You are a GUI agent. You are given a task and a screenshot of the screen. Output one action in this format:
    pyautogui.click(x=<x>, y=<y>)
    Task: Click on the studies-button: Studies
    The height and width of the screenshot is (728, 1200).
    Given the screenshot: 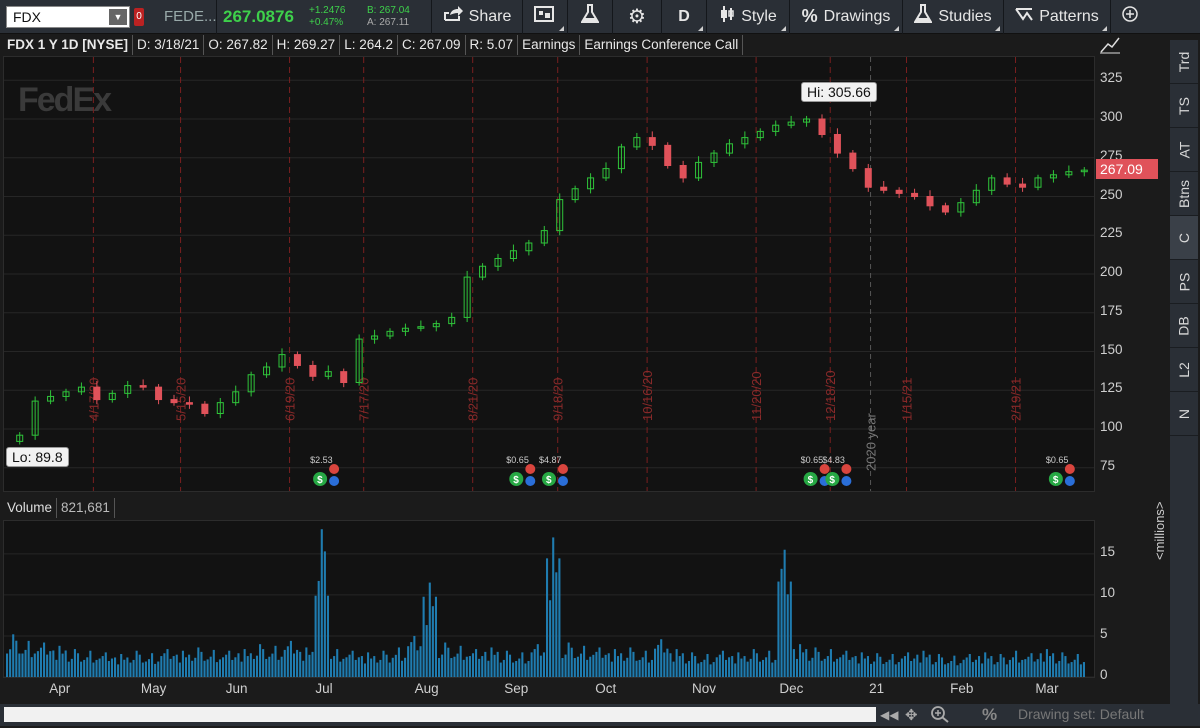 What is the action you would take?
    pyautogui.click(x=953, y=17)
    